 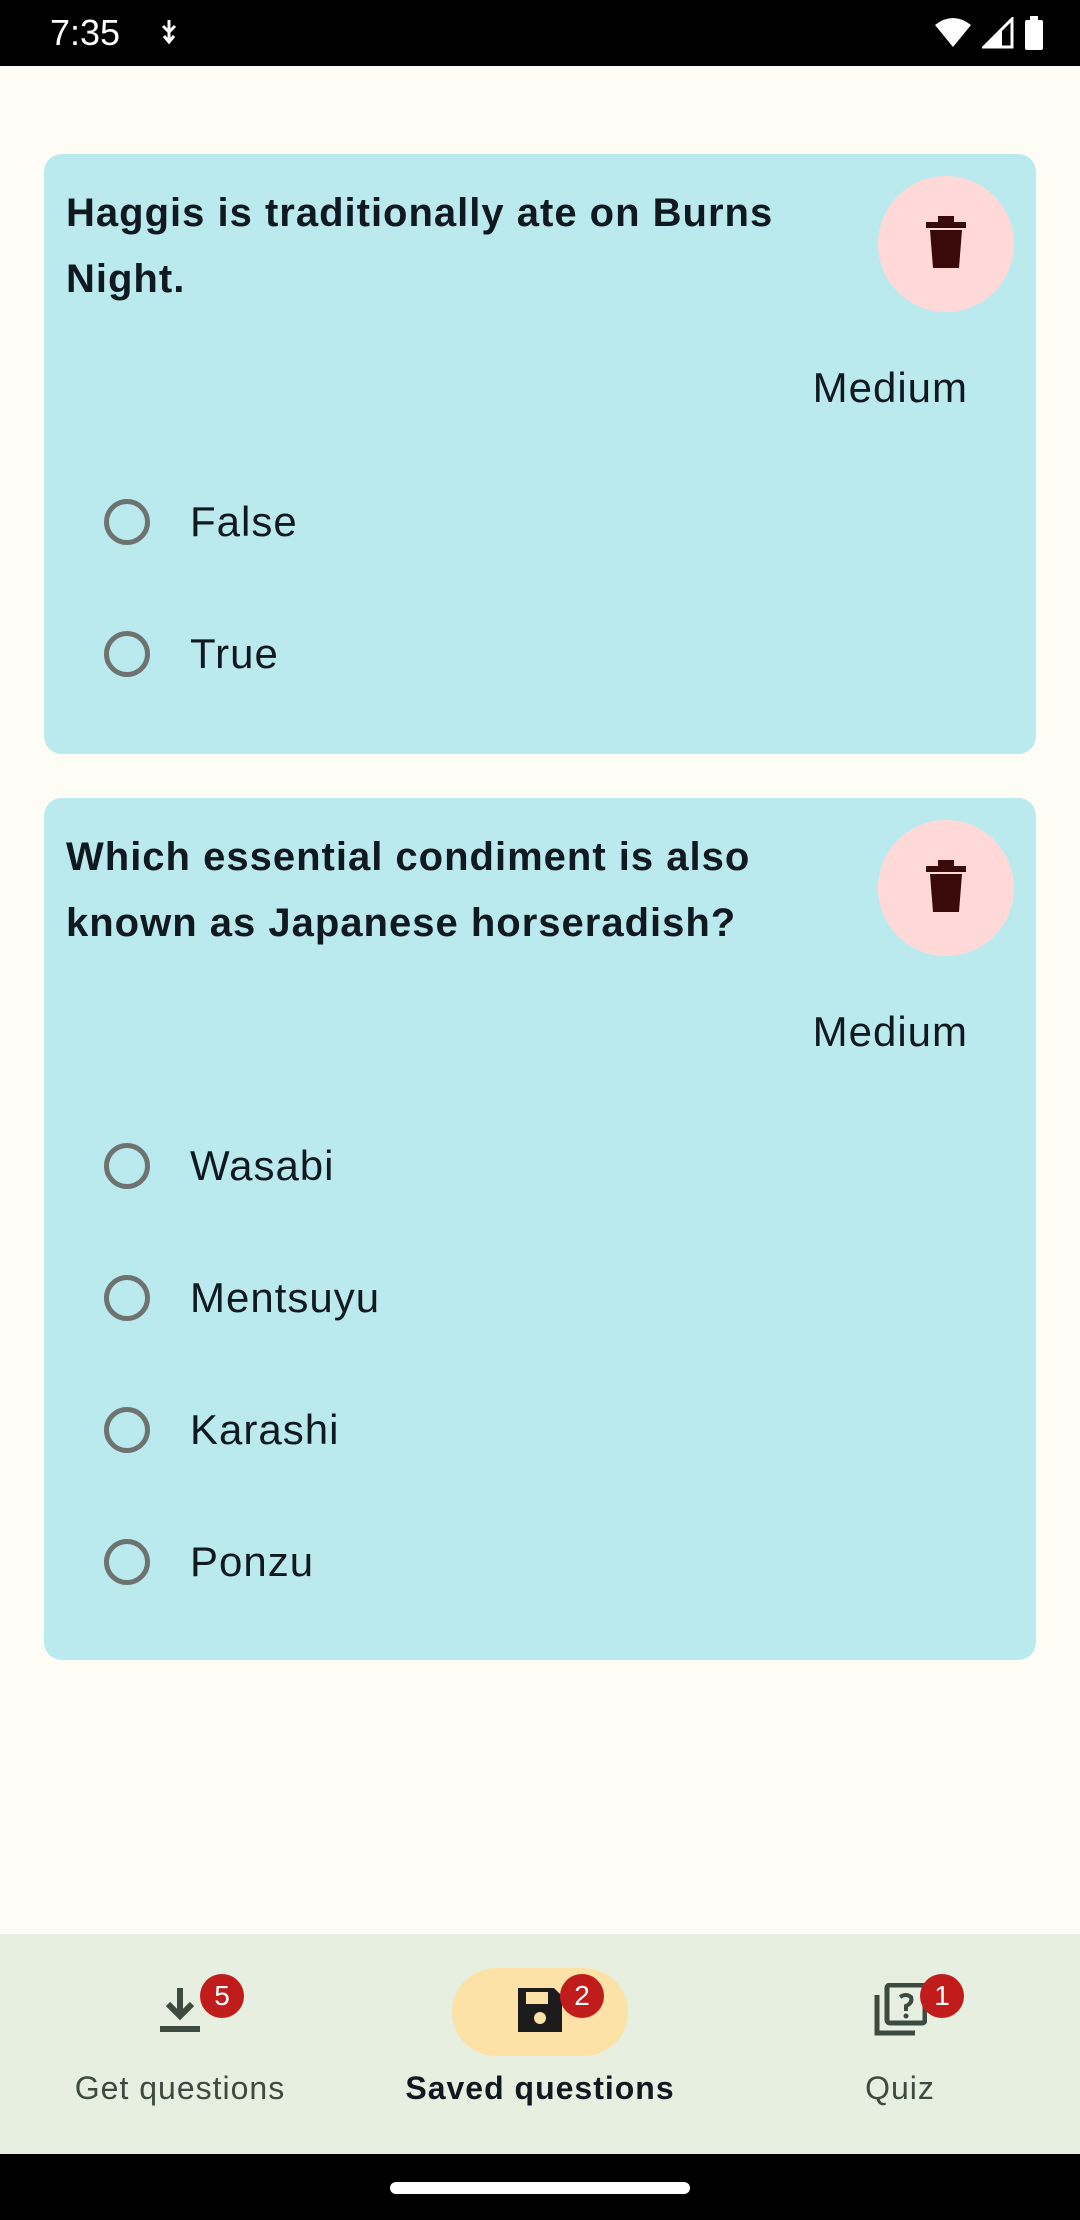 I want to click on answer-option: Mentsuyu, so click(x=242, y=1298).